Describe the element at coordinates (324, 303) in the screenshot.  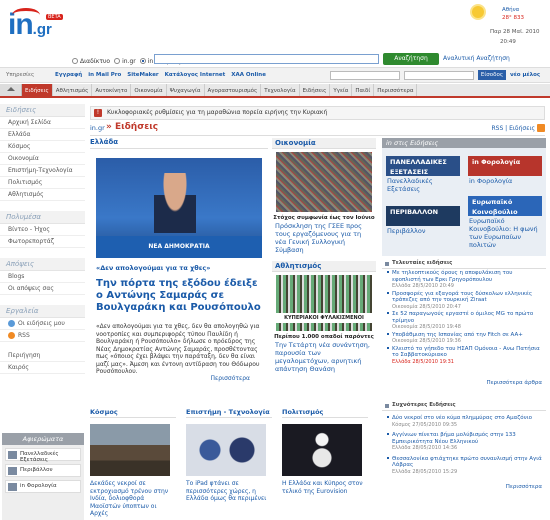
I see `sports-photo: ΚΥΠΕΡΙΑΚΟΙ ΦΥΛΑΚΙΣΜΕΝΟΙ` at that location.